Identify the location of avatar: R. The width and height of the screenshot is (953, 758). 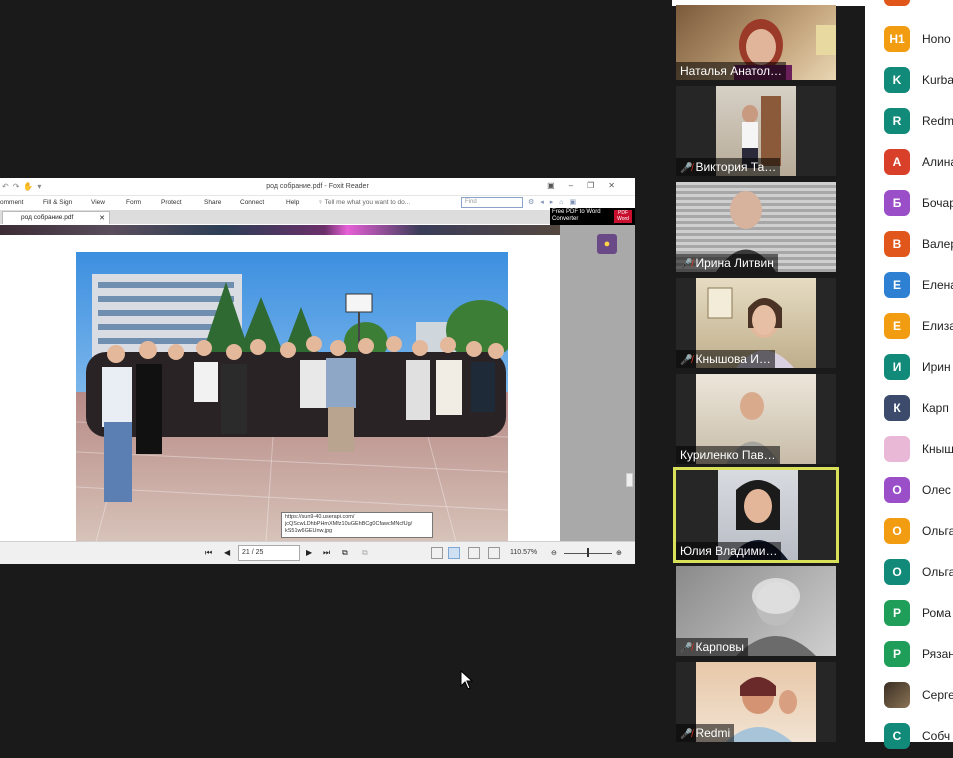
(897, 121).